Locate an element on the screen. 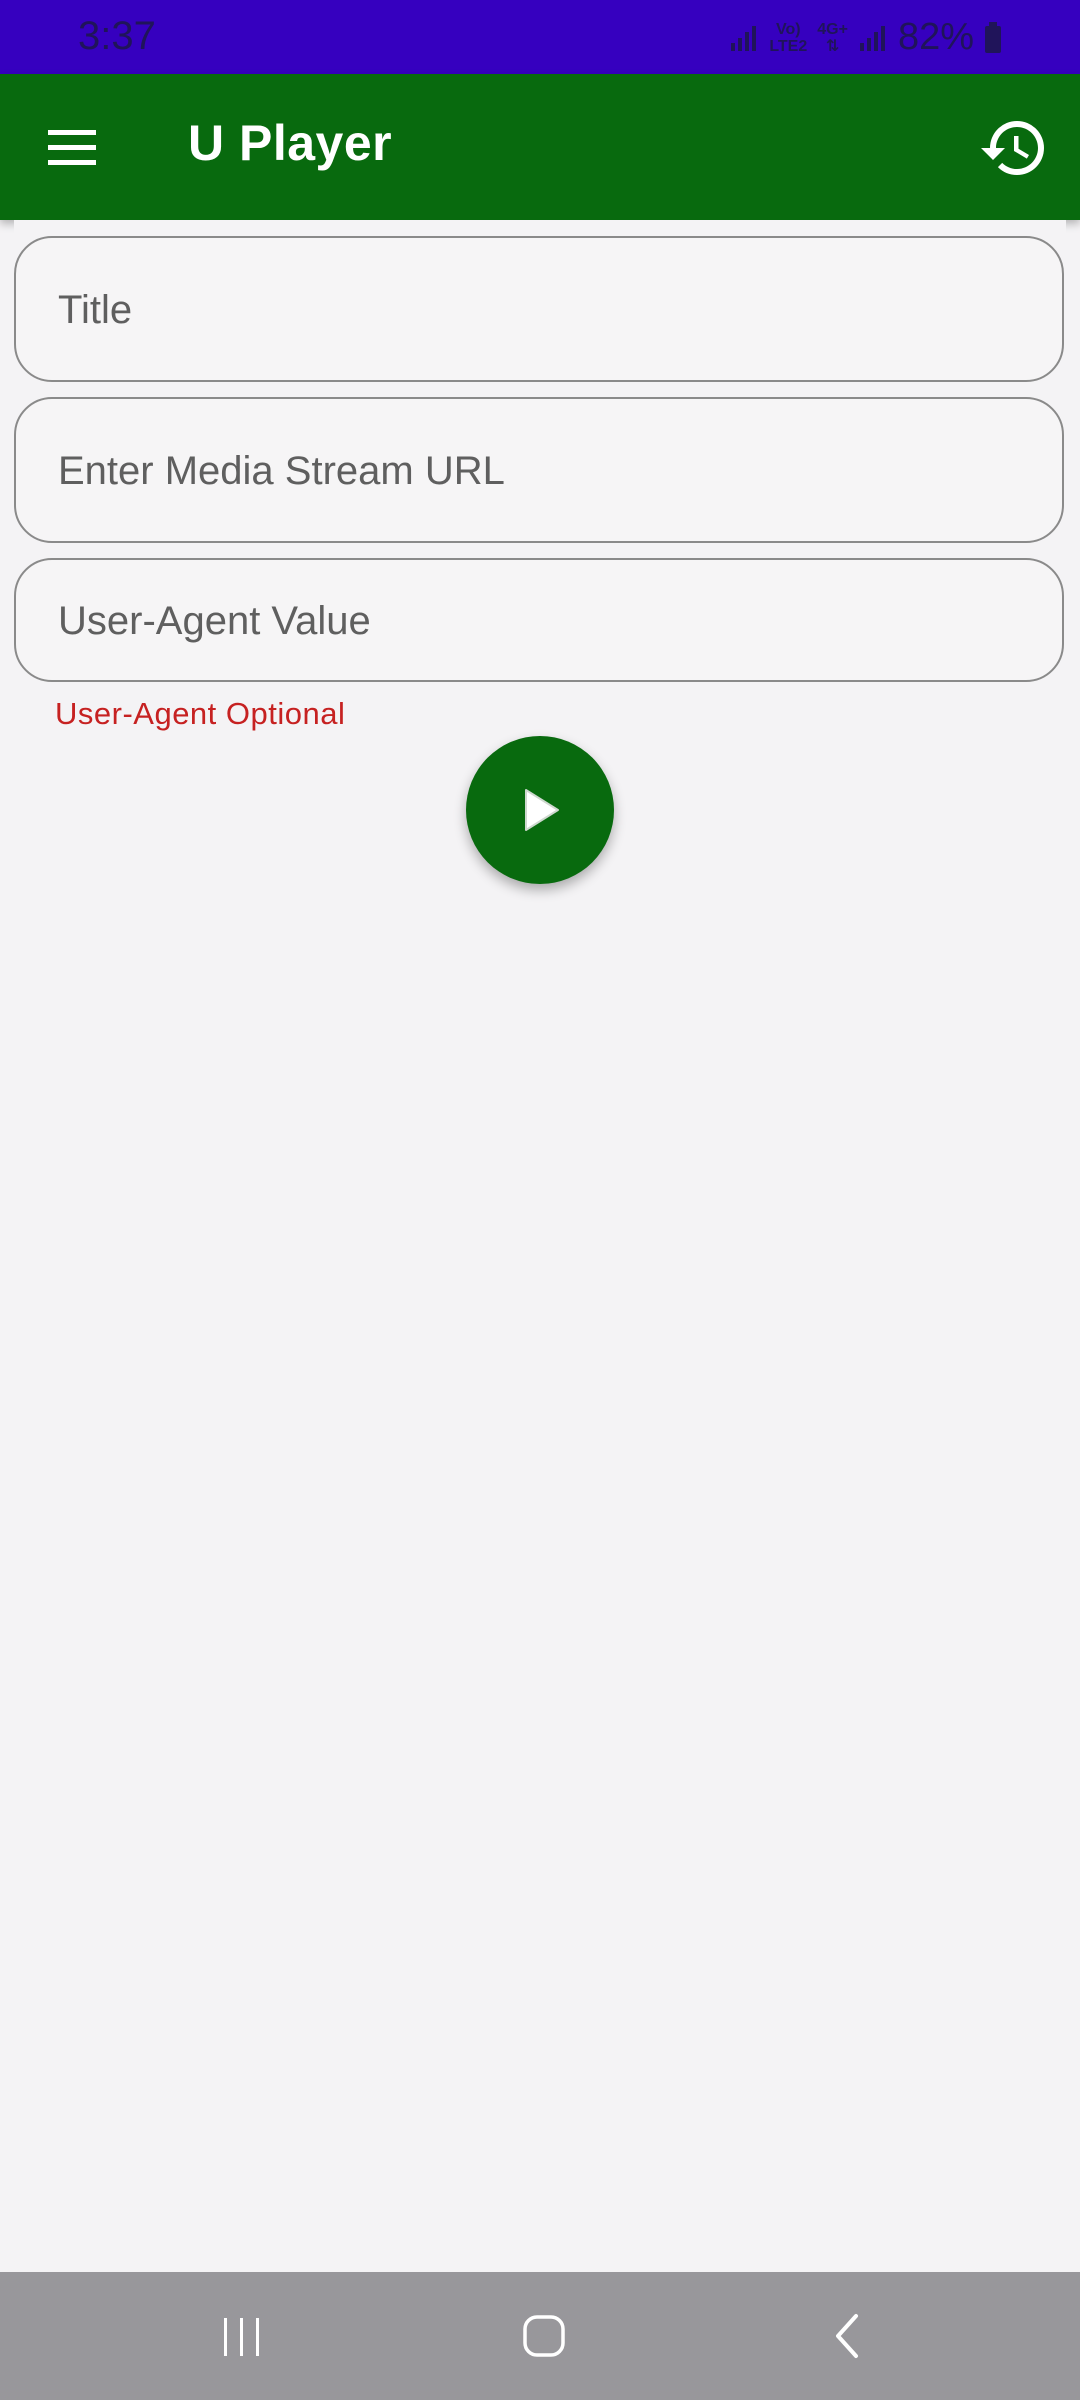 The height and width of the screenshot is (2400, 1080). title-field is located at coordinates (539, 309).